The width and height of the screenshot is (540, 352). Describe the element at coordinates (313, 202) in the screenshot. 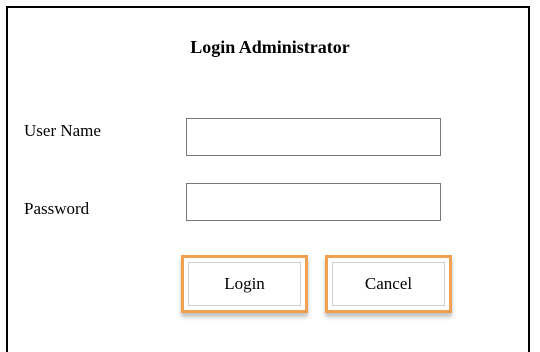

I see `password-input` at that location.